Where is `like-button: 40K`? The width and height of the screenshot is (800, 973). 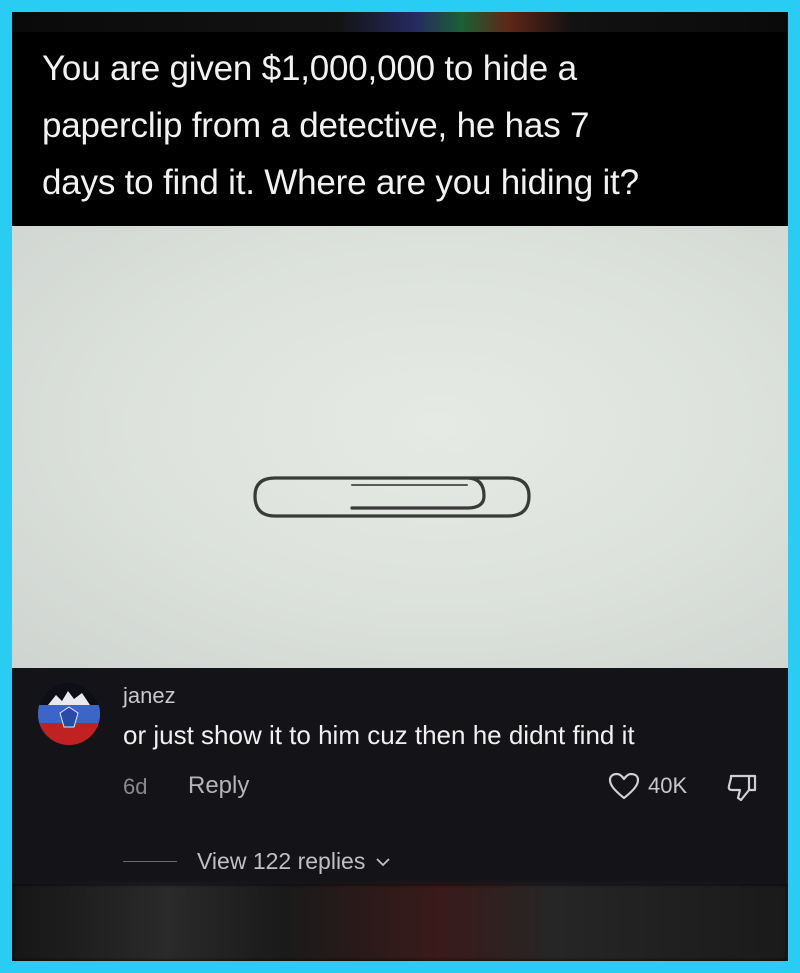 like-button: 40K is located at coordinates (647, 786).